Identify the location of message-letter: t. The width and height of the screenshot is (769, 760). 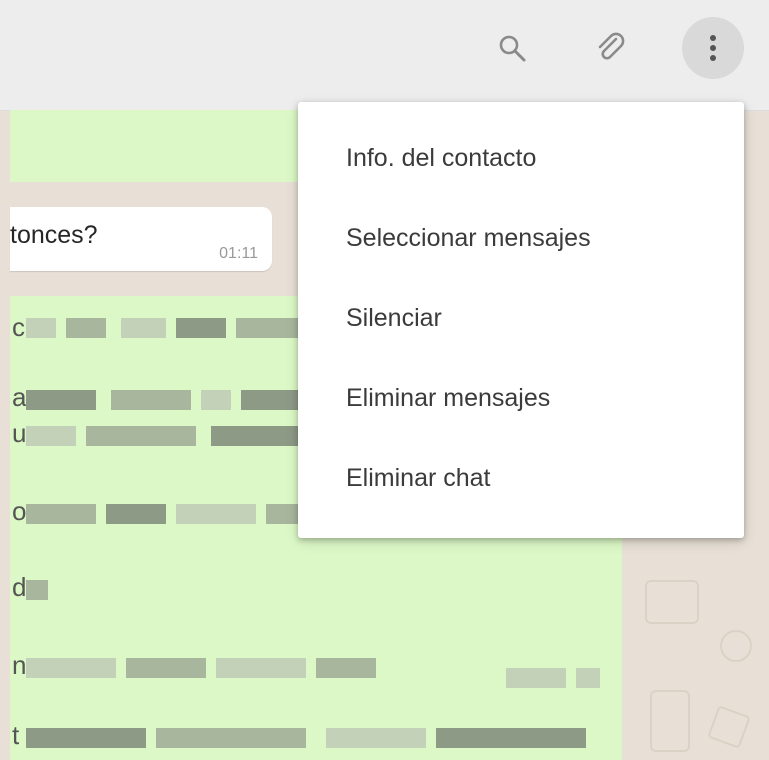
(16, 735).